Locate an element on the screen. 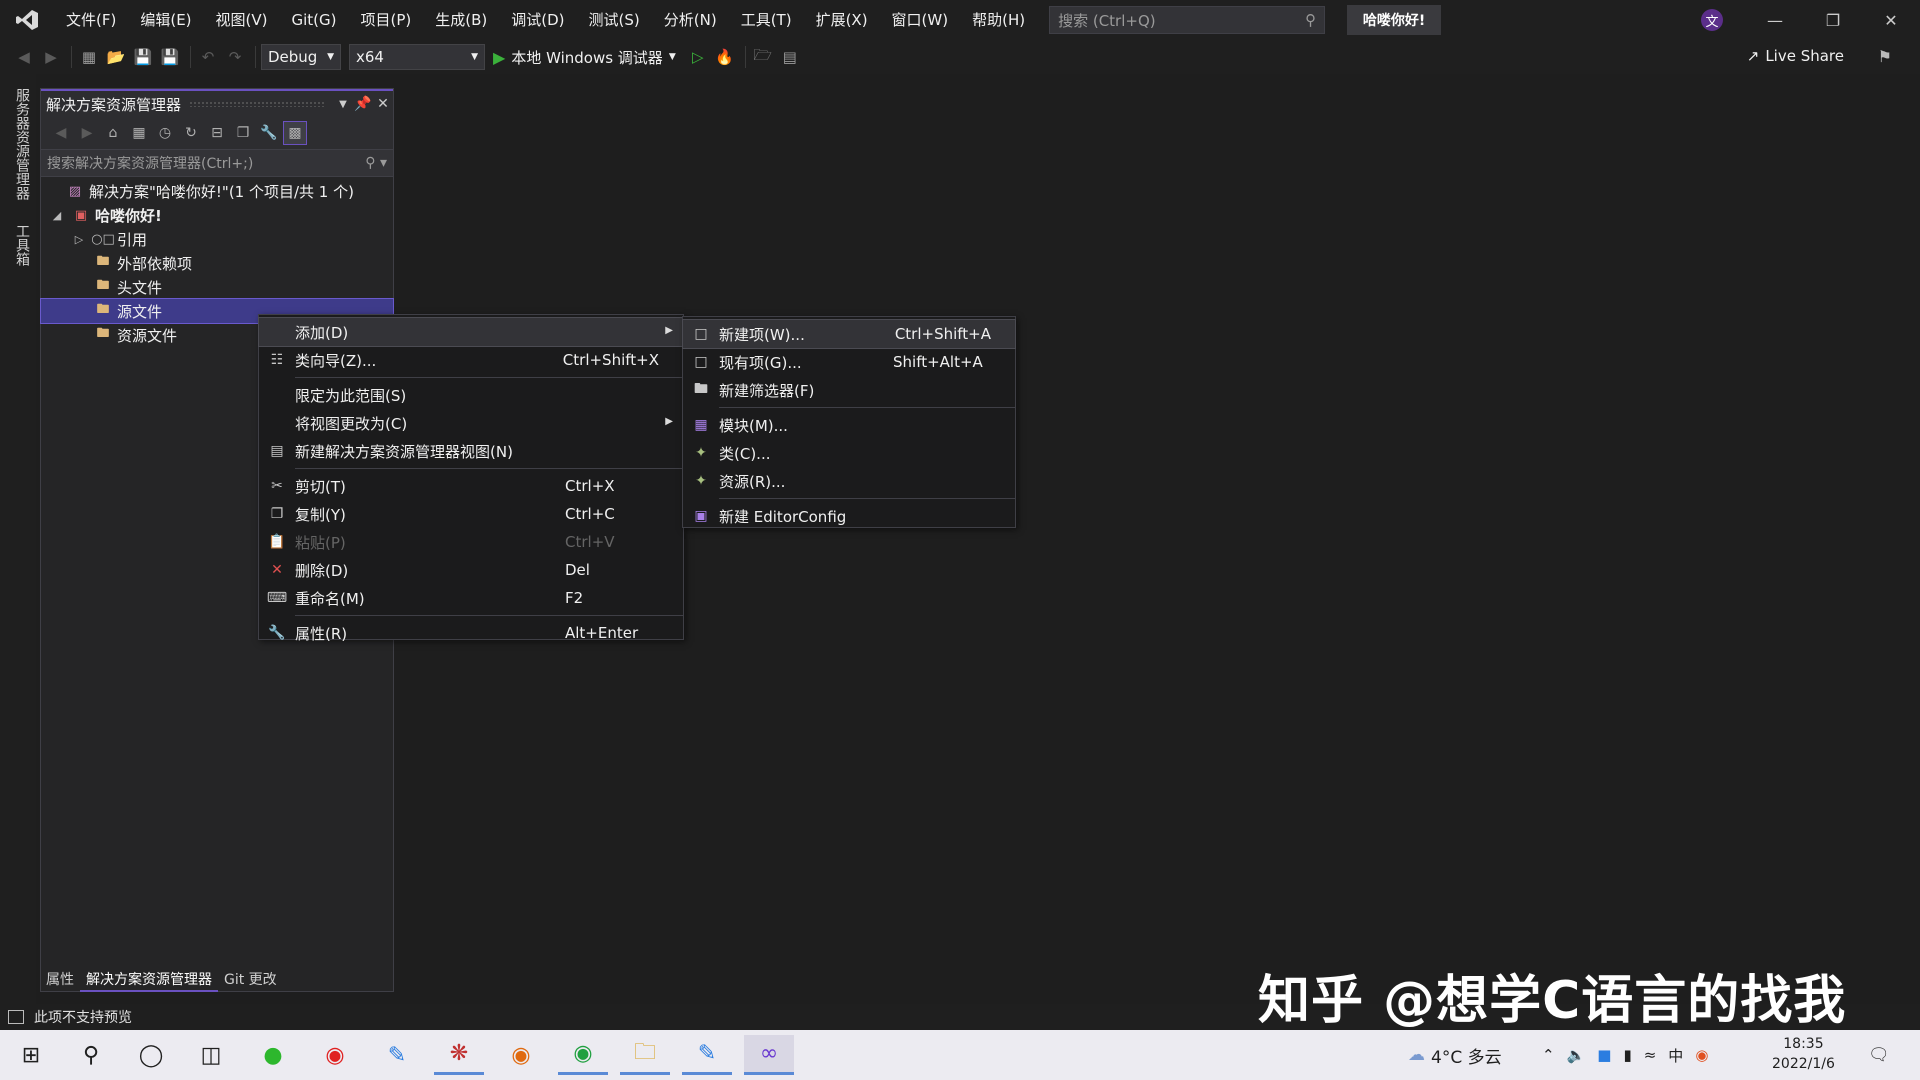 This screenshot has width=1920, height=1080. tab-solution-explorer: 解决方案资源管理器 is located at coordinates (149, 980).